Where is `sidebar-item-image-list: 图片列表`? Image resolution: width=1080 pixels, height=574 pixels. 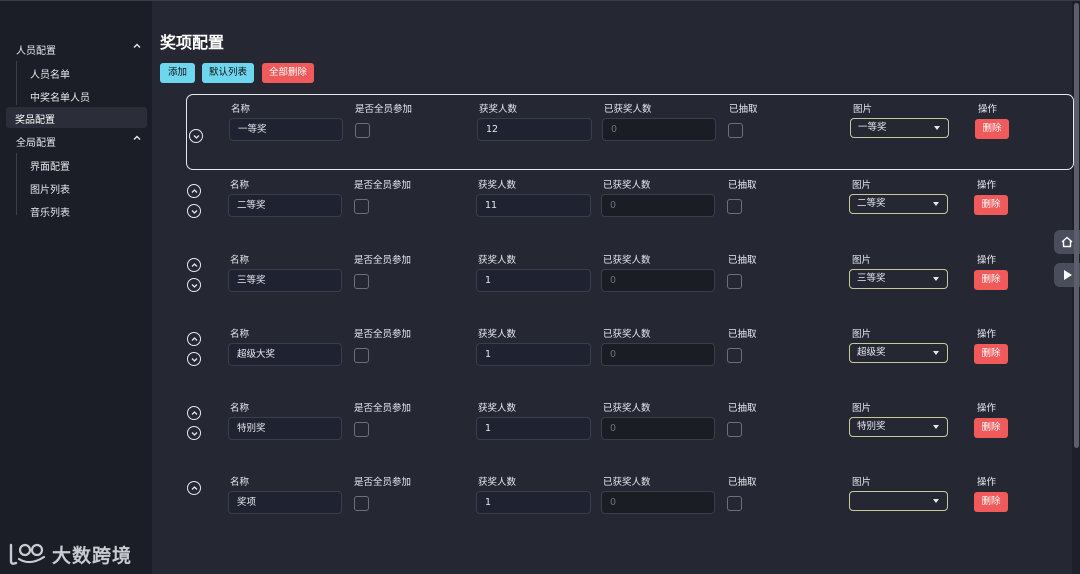
sidebar-item-image-list: 图片列表 is located at coordinates (50, 188).